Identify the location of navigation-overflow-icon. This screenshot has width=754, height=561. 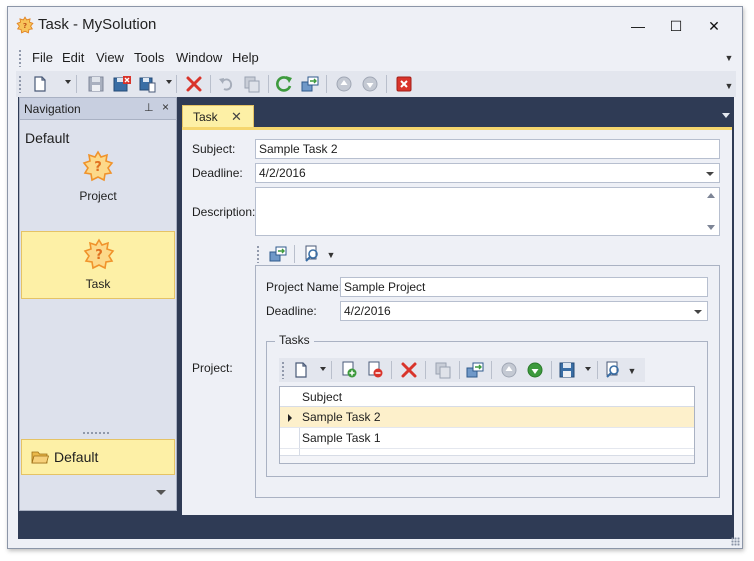
(161, 492).